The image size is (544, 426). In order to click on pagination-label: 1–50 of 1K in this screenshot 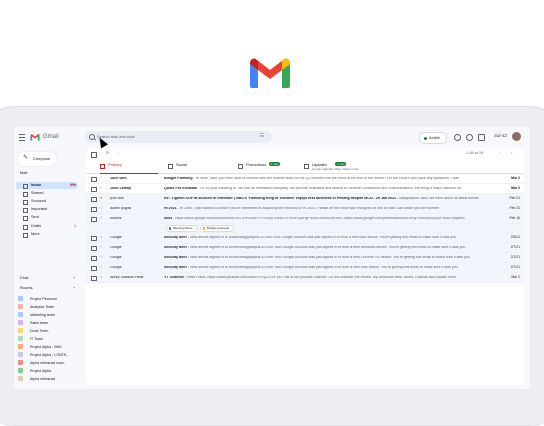, I will do `click(475, 153)`.